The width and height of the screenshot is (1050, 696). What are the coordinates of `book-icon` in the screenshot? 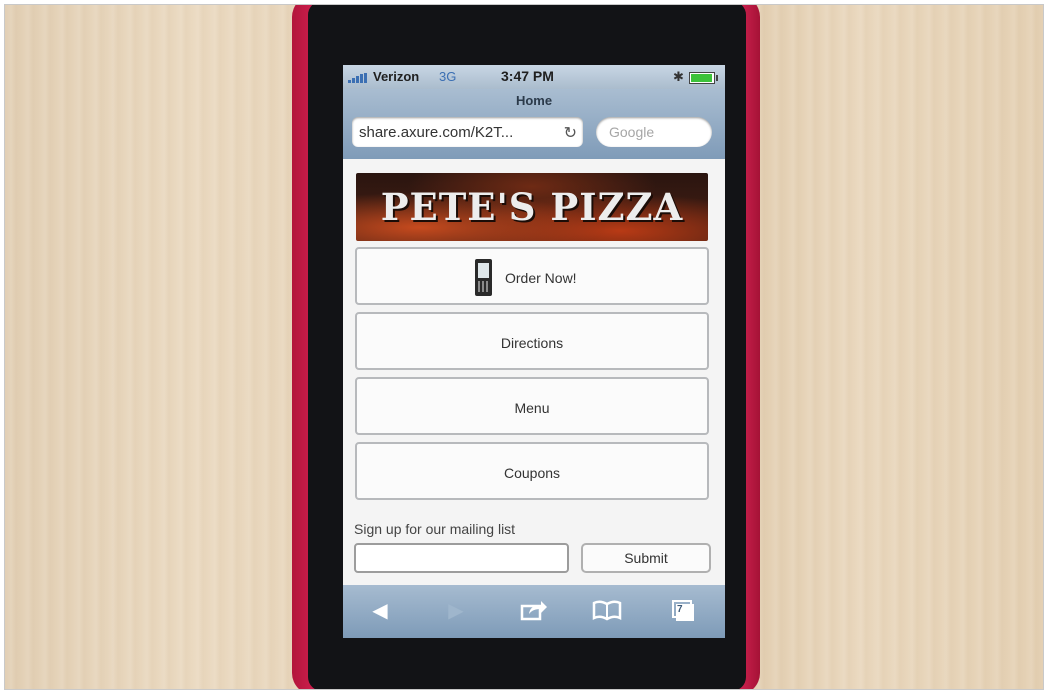 It's located at (607, 611).